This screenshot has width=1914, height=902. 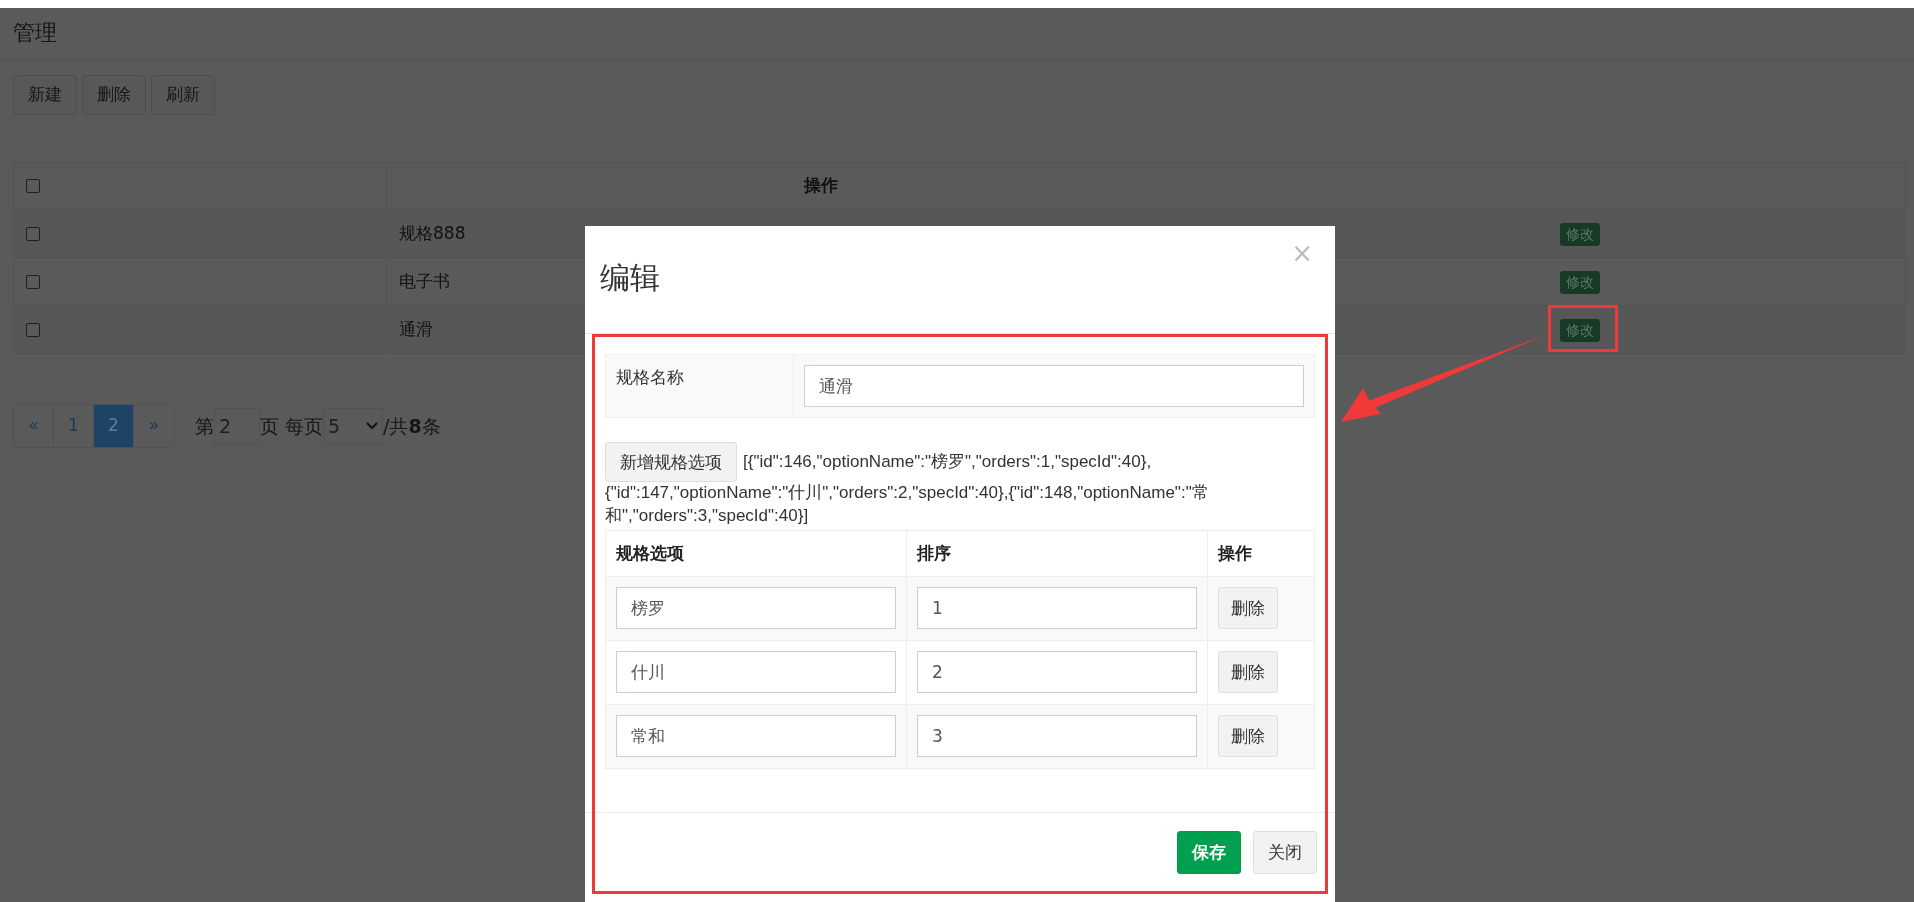 What do you see at coordinates (372, 426) in the screenshot?
I see `caret-icon` at bounding box center [372, 426].